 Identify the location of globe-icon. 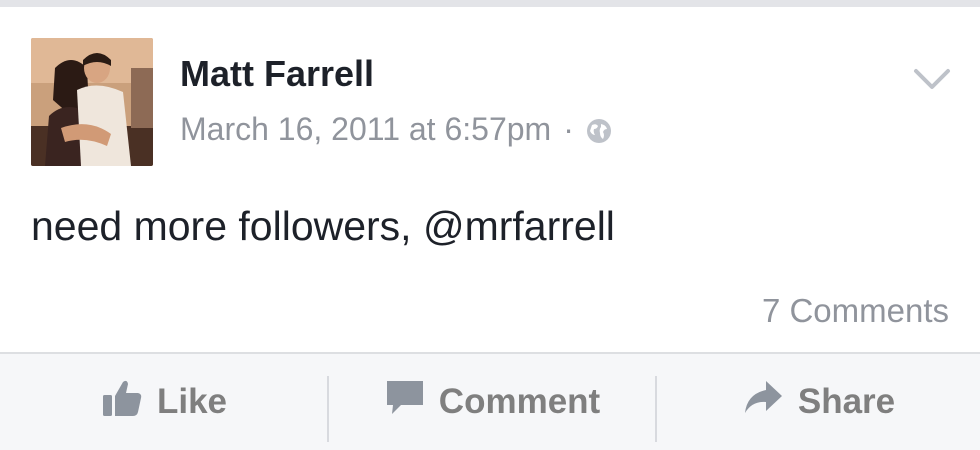
(599, 131).